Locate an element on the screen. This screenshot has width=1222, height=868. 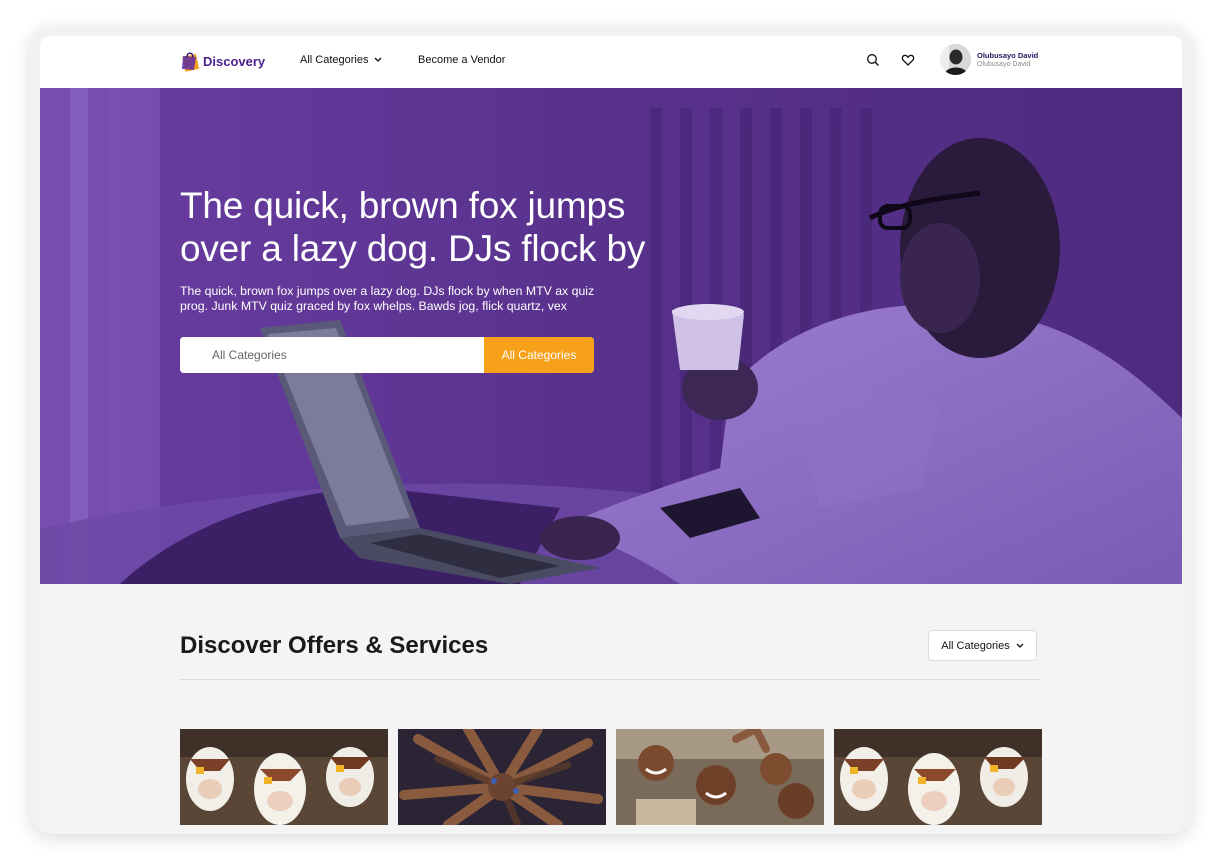
category-filter-dropdown: All Categories is located at coordinates (982, 645).